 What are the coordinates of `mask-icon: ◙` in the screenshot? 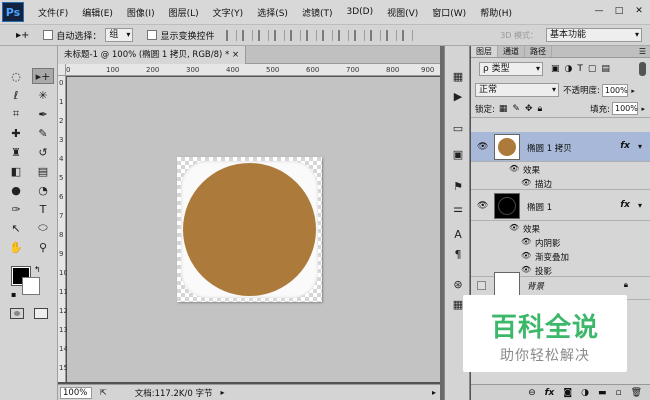 It's located at (567, 393).